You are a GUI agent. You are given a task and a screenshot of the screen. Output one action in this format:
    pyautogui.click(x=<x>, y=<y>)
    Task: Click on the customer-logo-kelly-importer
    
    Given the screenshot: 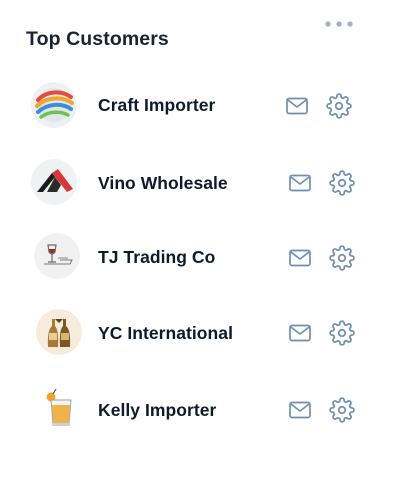 What is the action you would take?
    pyautogui.click(x=59, y=408)
    